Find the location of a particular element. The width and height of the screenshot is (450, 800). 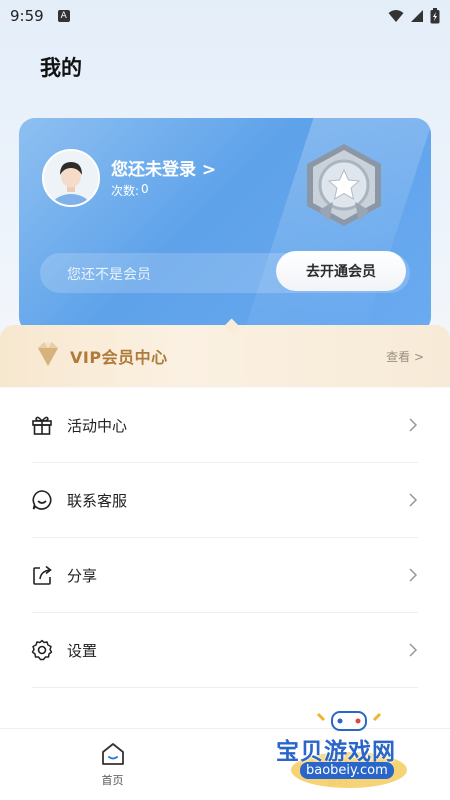

status-icons is located at coordinates (414, 16).